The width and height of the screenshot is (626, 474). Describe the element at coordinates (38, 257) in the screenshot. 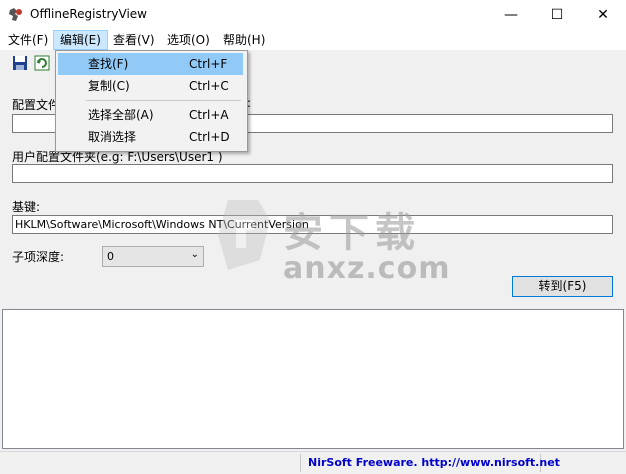

I see `subkey-depth-label: 子项深度:` at that location.